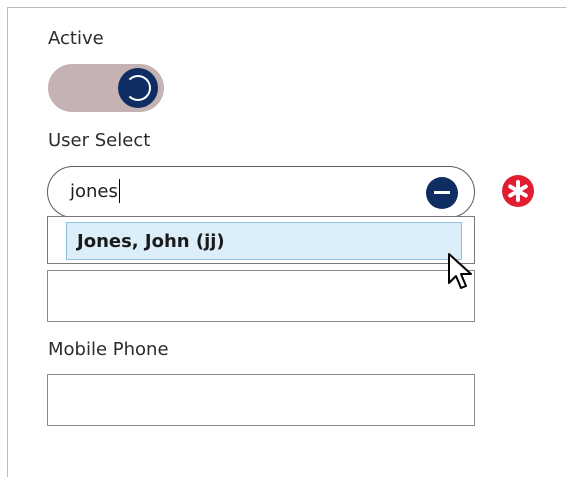 The image size is (566, 477). Describe the element at coordinates (108, 349) in the screenshot. I see `mobile-phone-label: Mobile Phone` at that location.